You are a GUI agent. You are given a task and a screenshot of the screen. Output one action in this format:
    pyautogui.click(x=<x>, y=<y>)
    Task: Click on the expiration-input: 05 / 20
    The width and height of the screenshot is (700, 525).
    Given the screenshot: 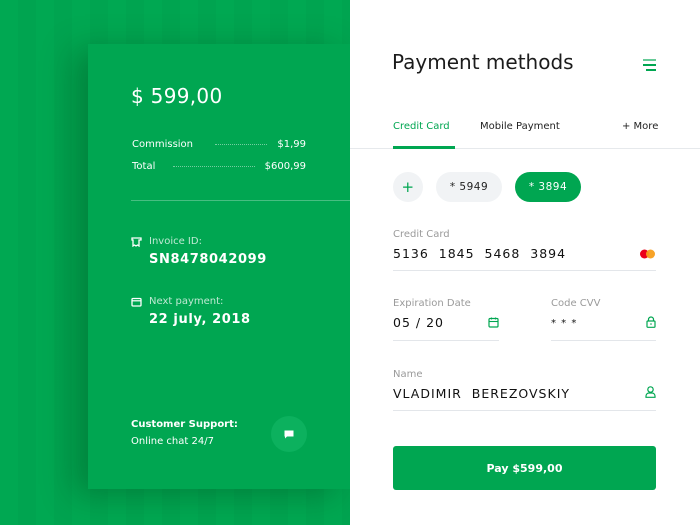 What is the action you would take?
    pyautogui.click(x=446, y=322)
    